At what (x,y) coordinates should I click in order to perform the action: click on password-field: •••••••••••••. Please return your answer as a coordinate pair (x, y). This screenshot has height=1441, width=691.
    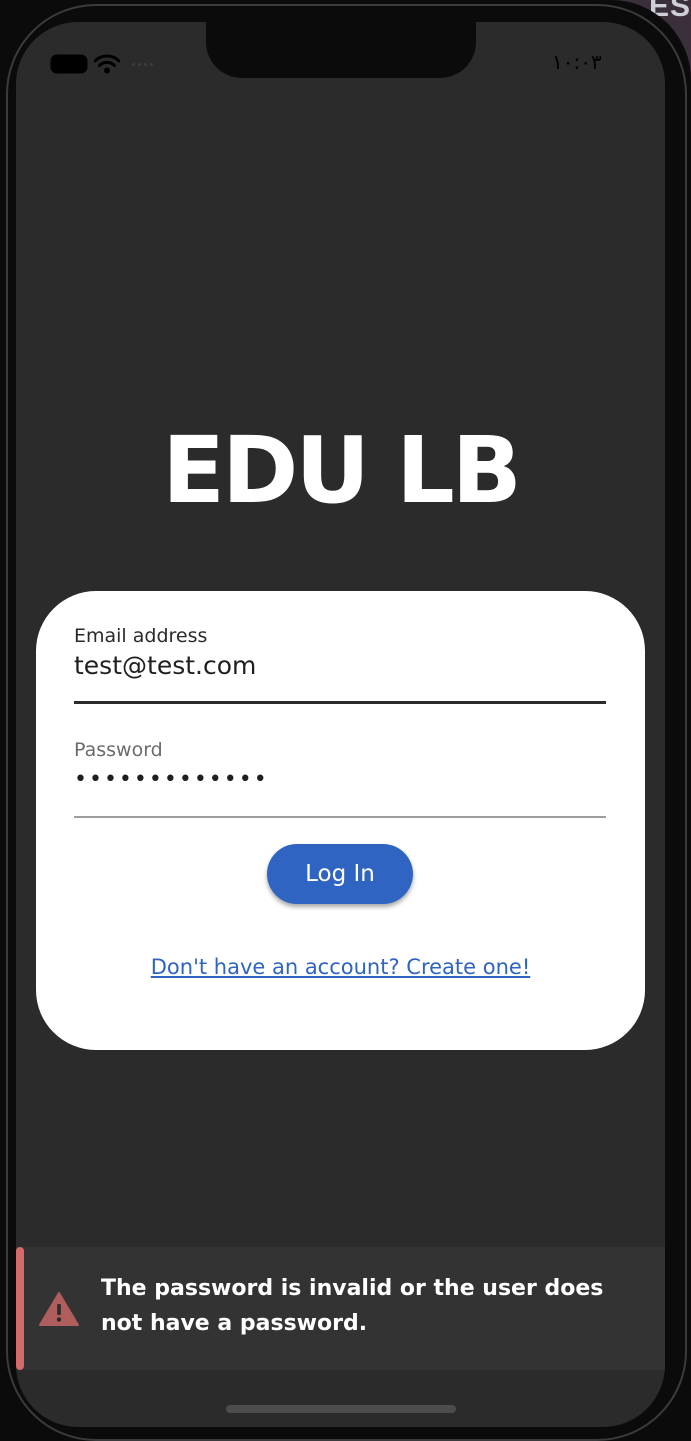
    Looking at the image, I should click on (171, 779).